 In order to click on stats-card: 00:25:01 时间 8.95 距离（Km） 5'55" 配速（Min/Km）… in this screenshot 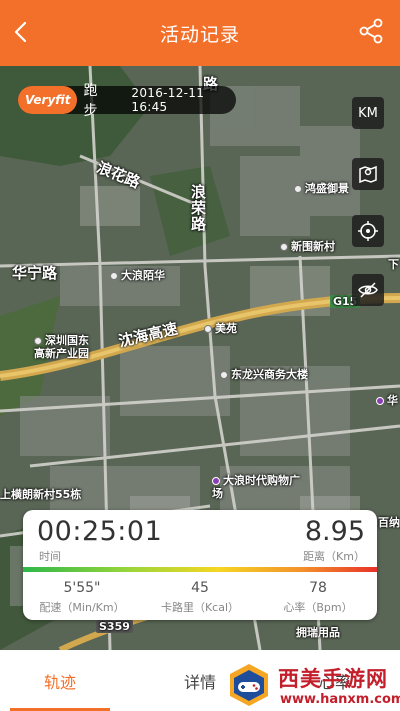, I will do `click(200, 565)`.